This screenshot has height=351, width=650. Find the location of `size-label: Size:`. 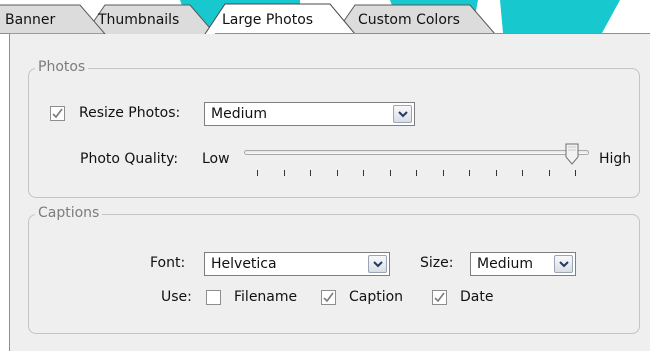

size-label: Size: is located at coordinates (437, 263).